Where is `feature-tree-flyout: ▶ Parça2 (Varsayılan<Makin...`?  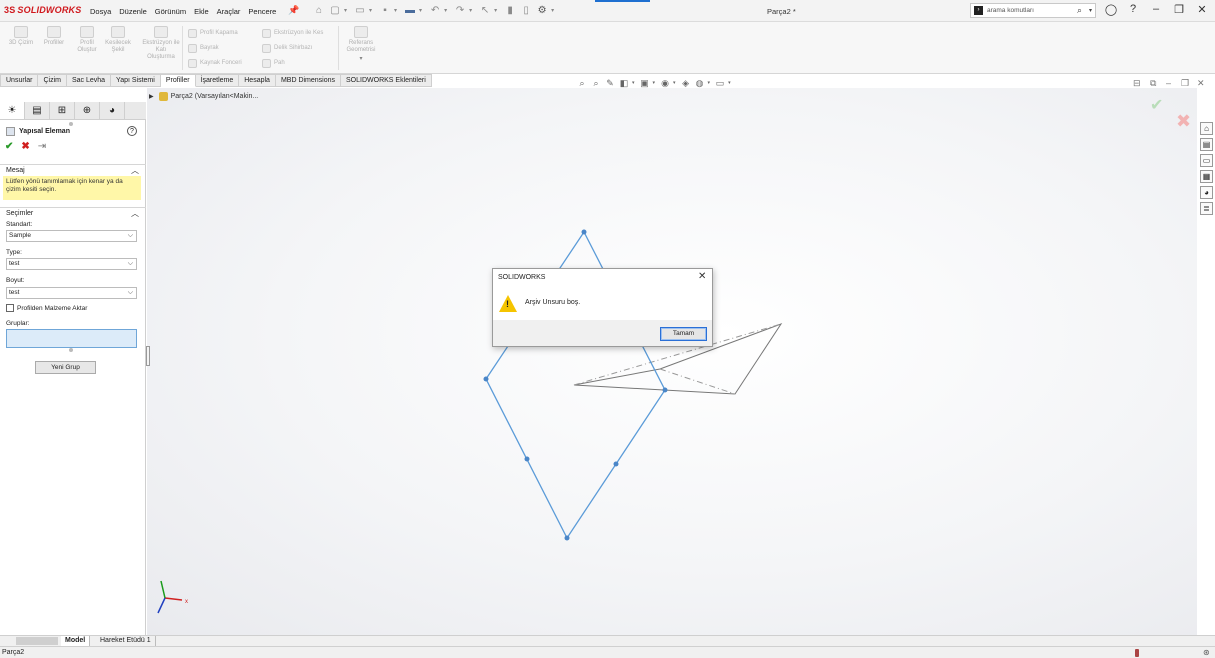 feature-tree-flyout: ▶ Parça2 (Varsayılan<Makin... is located at coordinates (203, 96).